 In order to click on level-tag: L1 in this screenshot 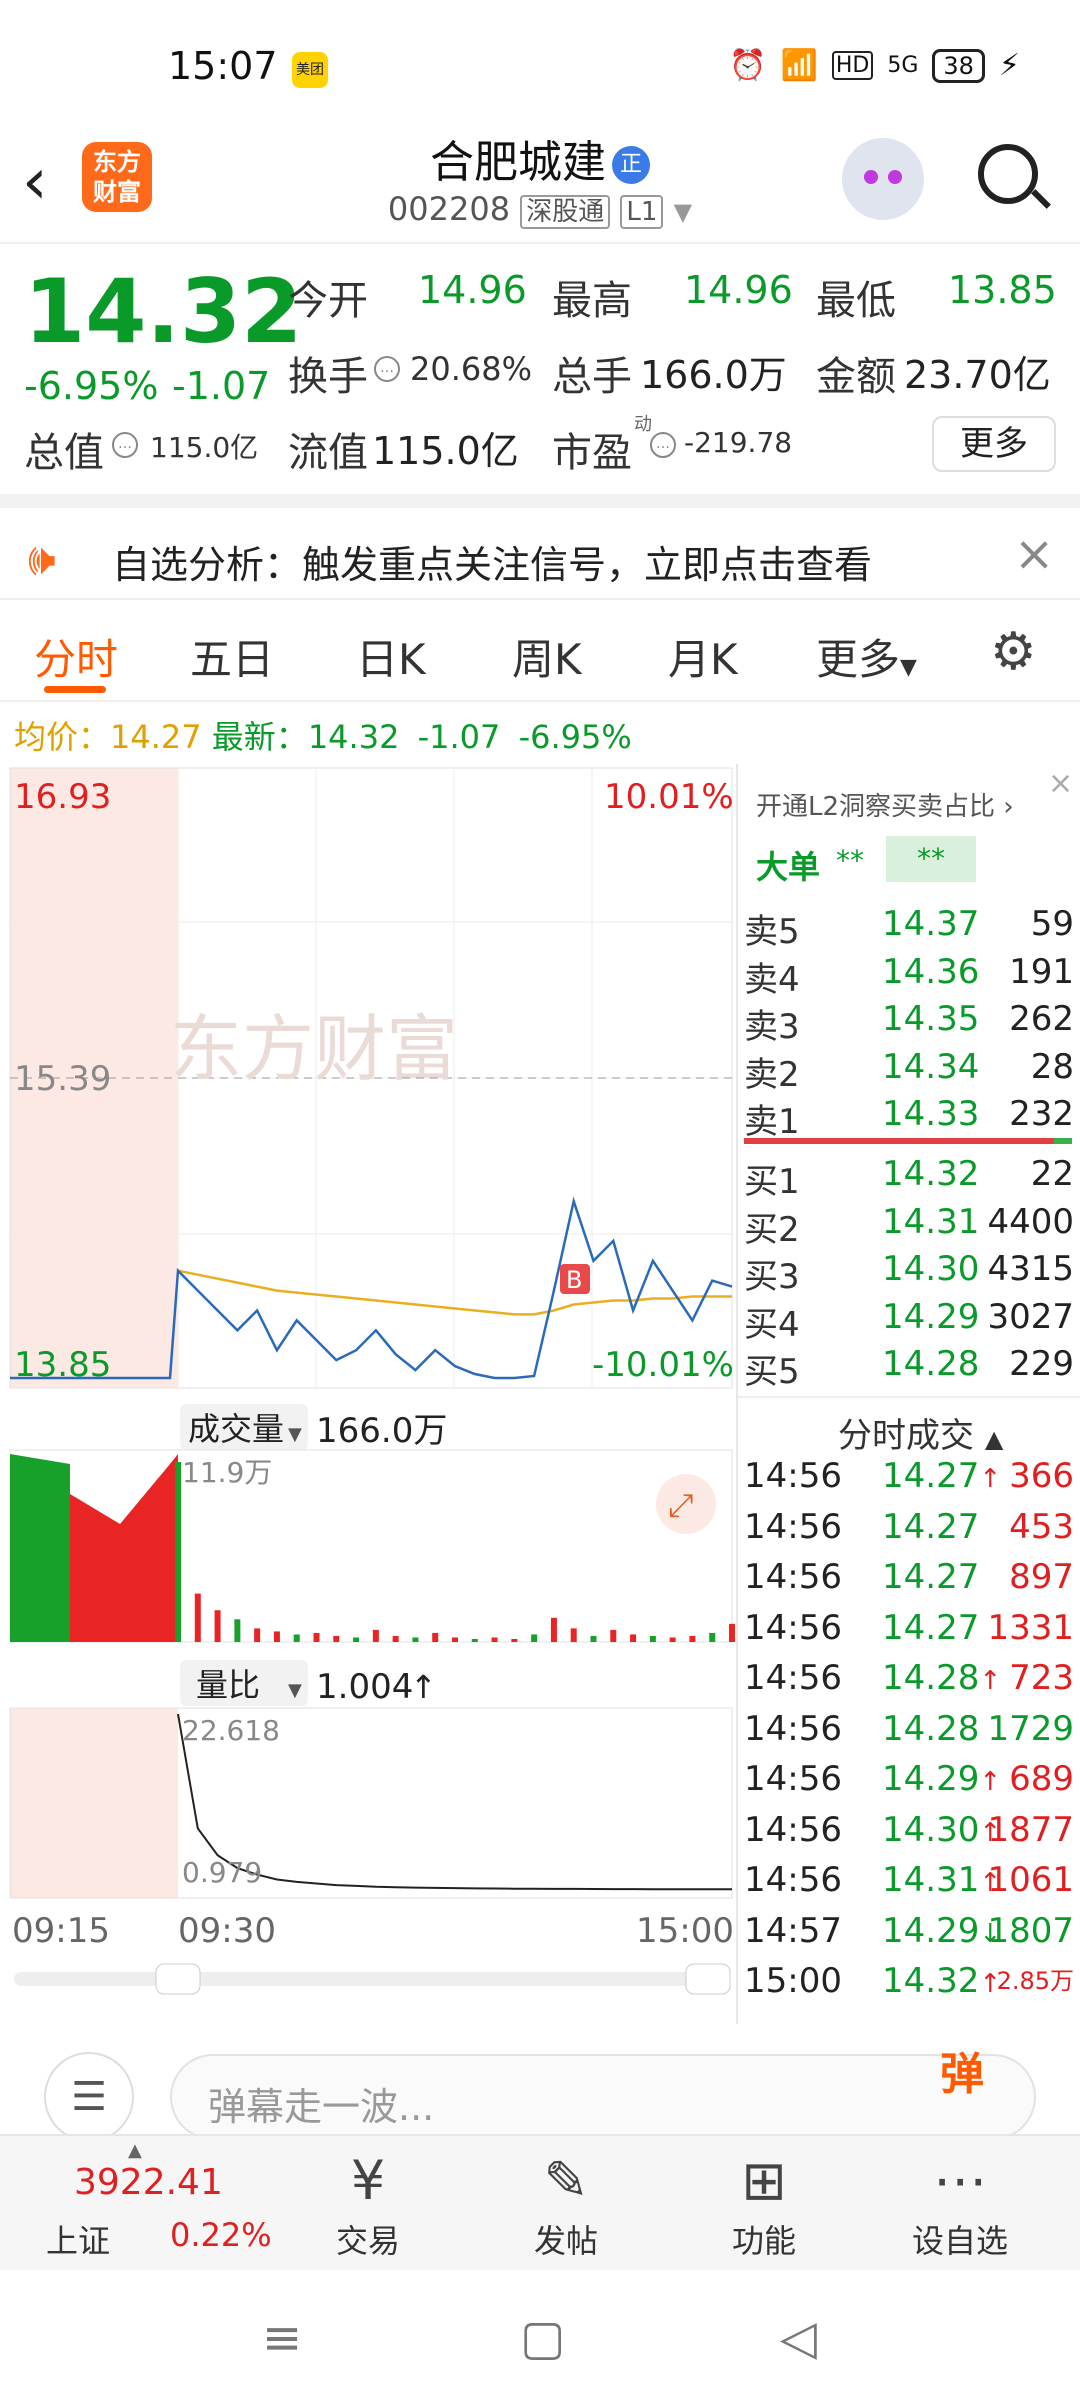, I will do `click(642, 212)`.